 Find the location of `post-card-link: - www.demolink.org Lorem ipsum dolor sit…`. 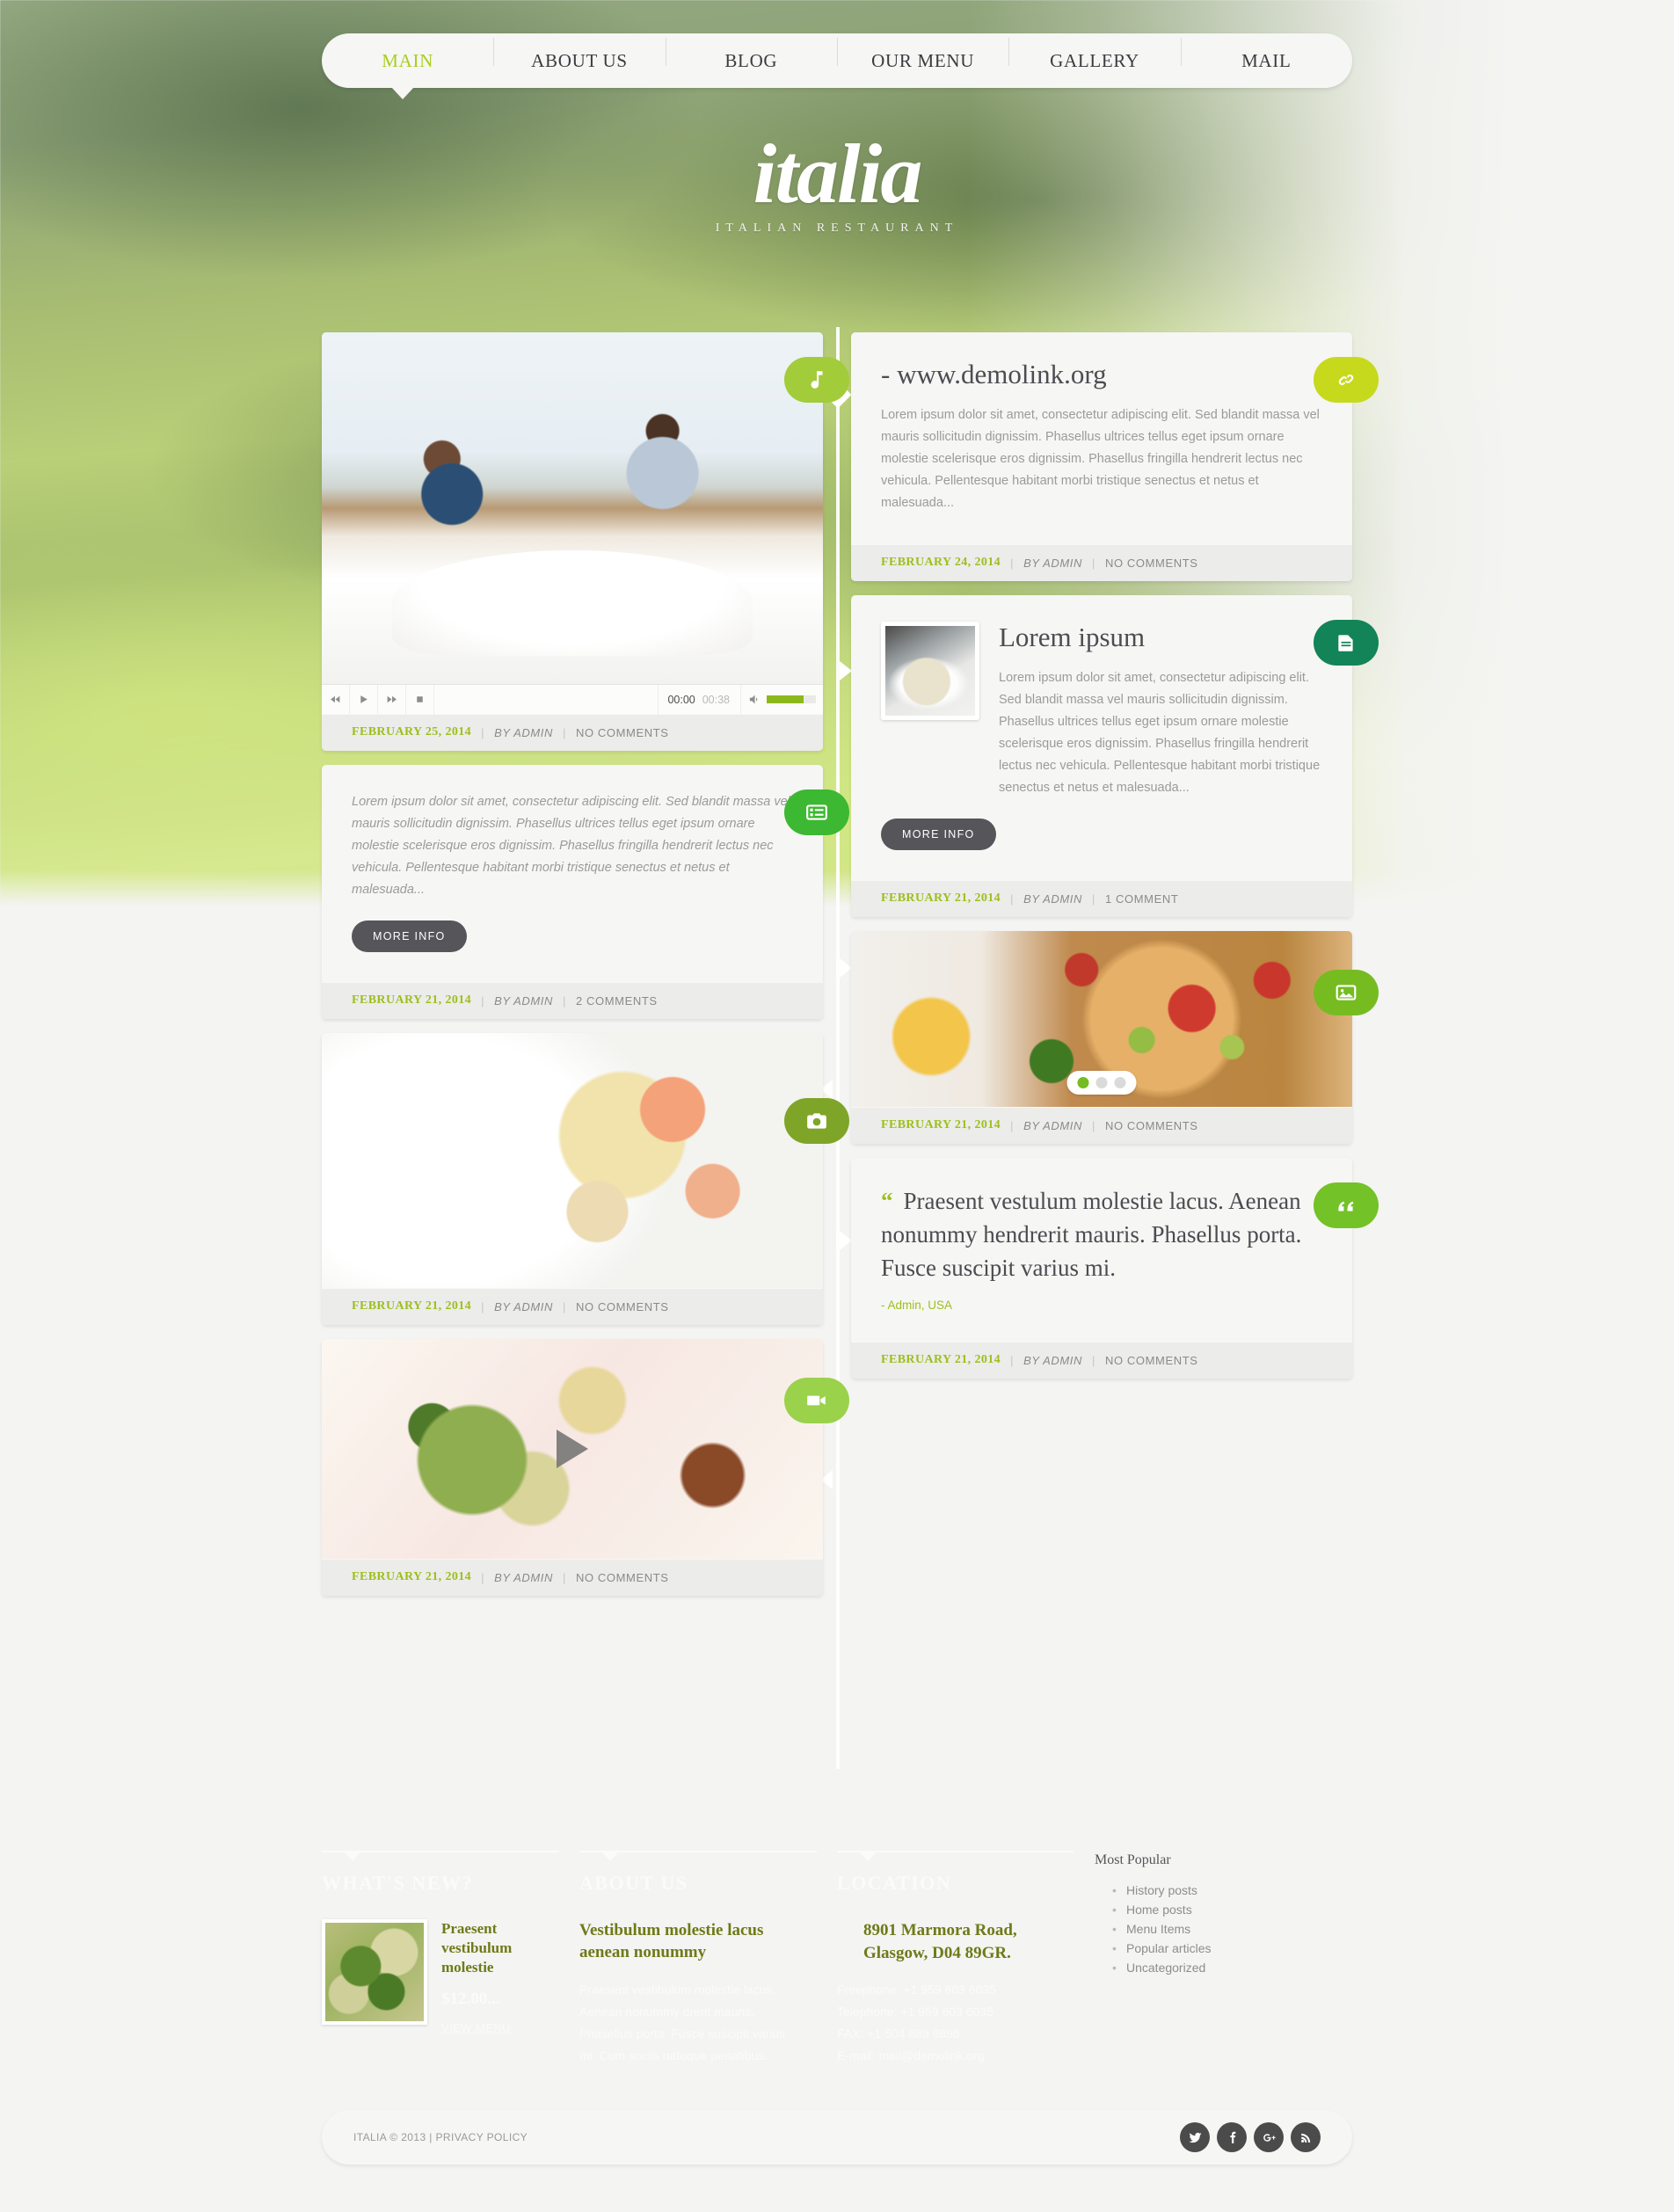

post-card-link: - www.demolink.org Lorem ipsum dolor sit… is located at coordinates (1115, 456).